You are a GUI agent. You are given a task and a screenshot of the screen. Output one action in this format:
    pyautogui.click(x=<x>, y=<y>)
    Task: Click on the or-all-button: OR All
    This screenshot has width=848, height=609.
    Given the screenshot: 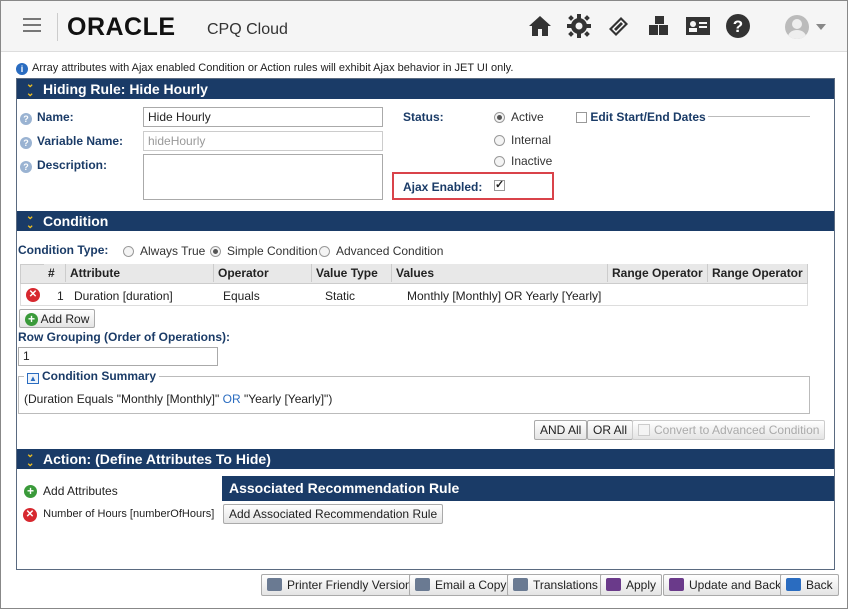 What is the action you would take?
    pyautogui.click(x=610, y=430)
    